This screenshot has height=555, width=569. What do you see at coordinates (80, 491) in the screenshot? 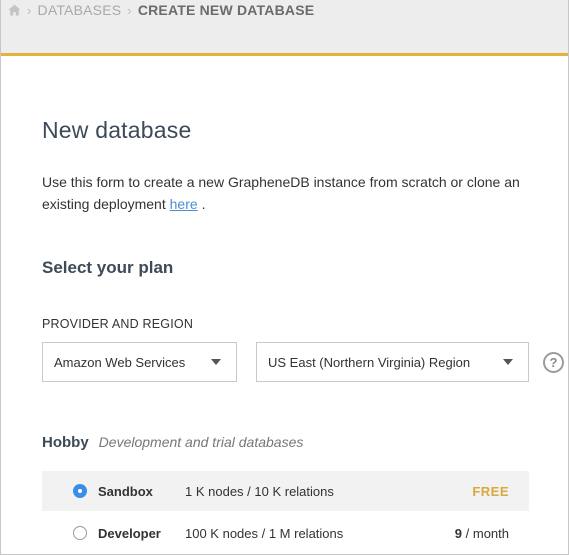
I see `radio-selected` at bounding box center [80, 491].